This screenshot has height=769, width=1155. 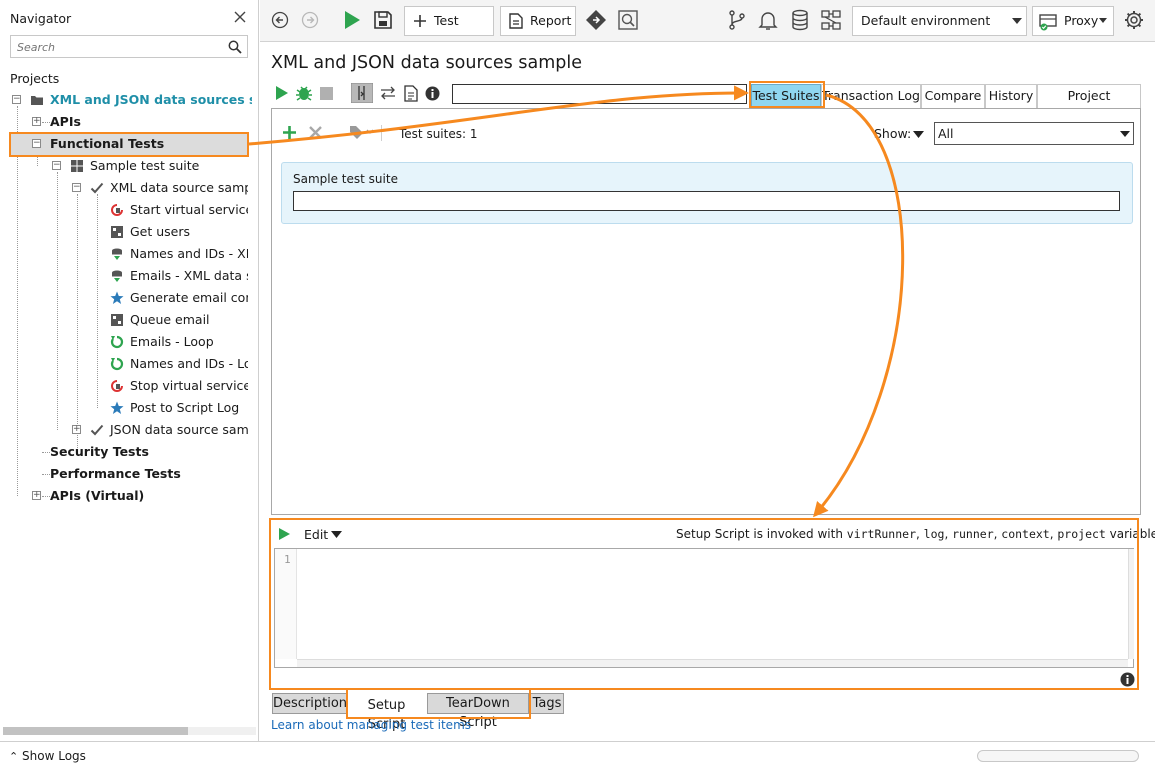 What do you see at coordinates (577, 755) in the screenshot?
I see `status-bar: ⌃ Show Logs` at bounding box center [577, 755].